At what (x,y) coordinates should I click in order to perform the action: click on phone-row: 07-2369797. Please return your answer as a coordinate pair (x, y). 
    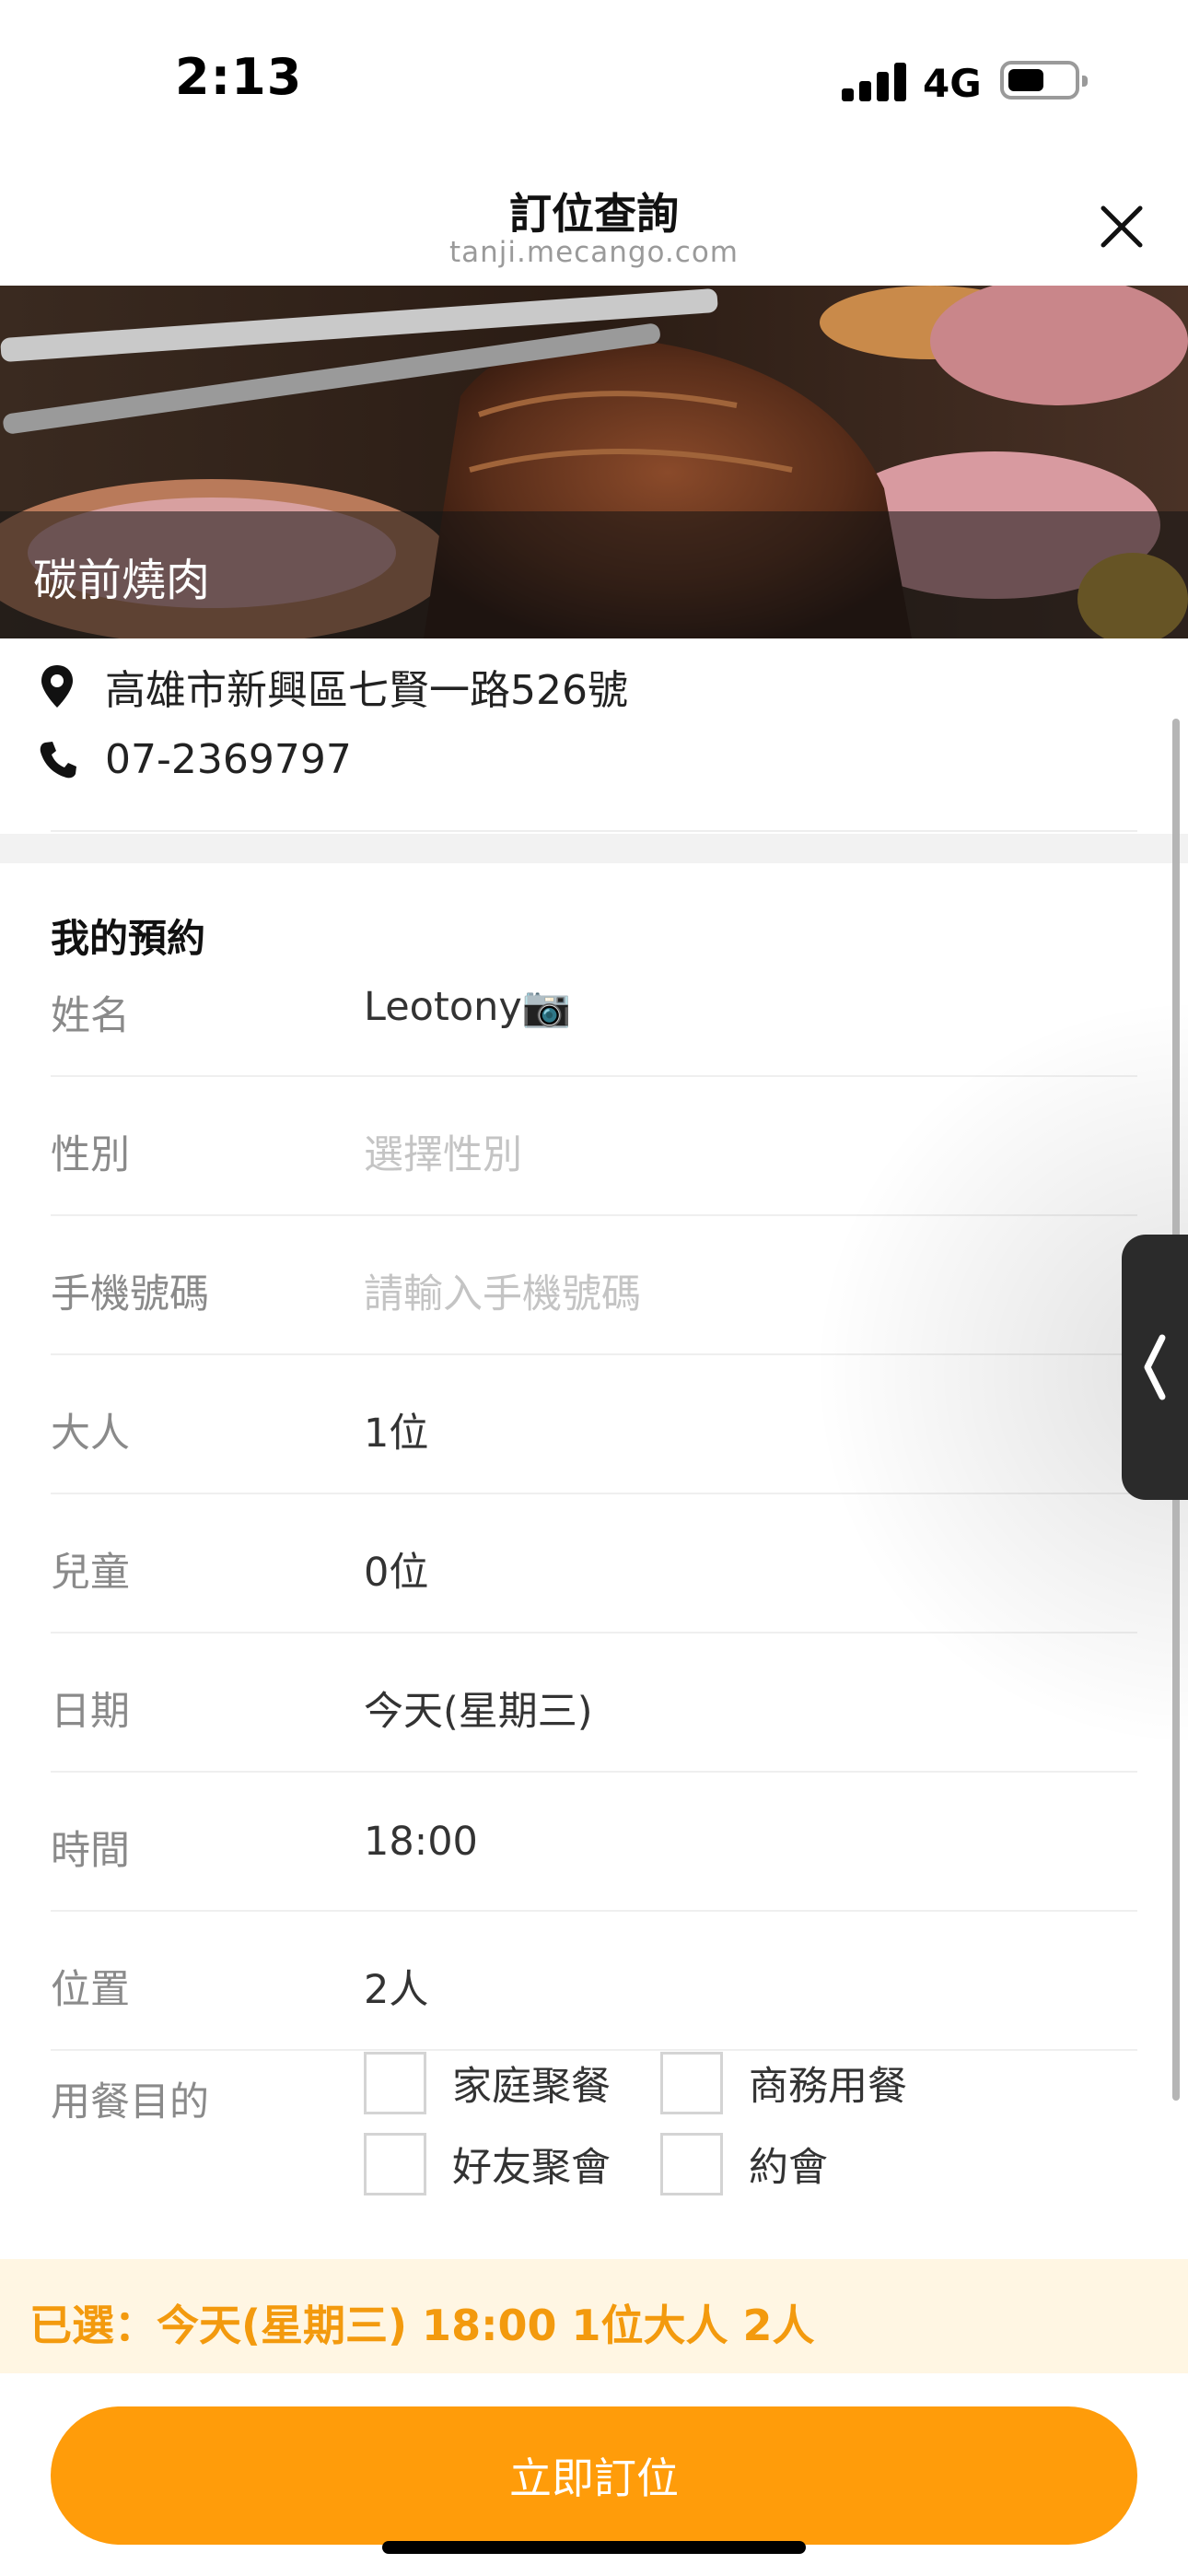
    Looking at the image, I should click on (194, 759).